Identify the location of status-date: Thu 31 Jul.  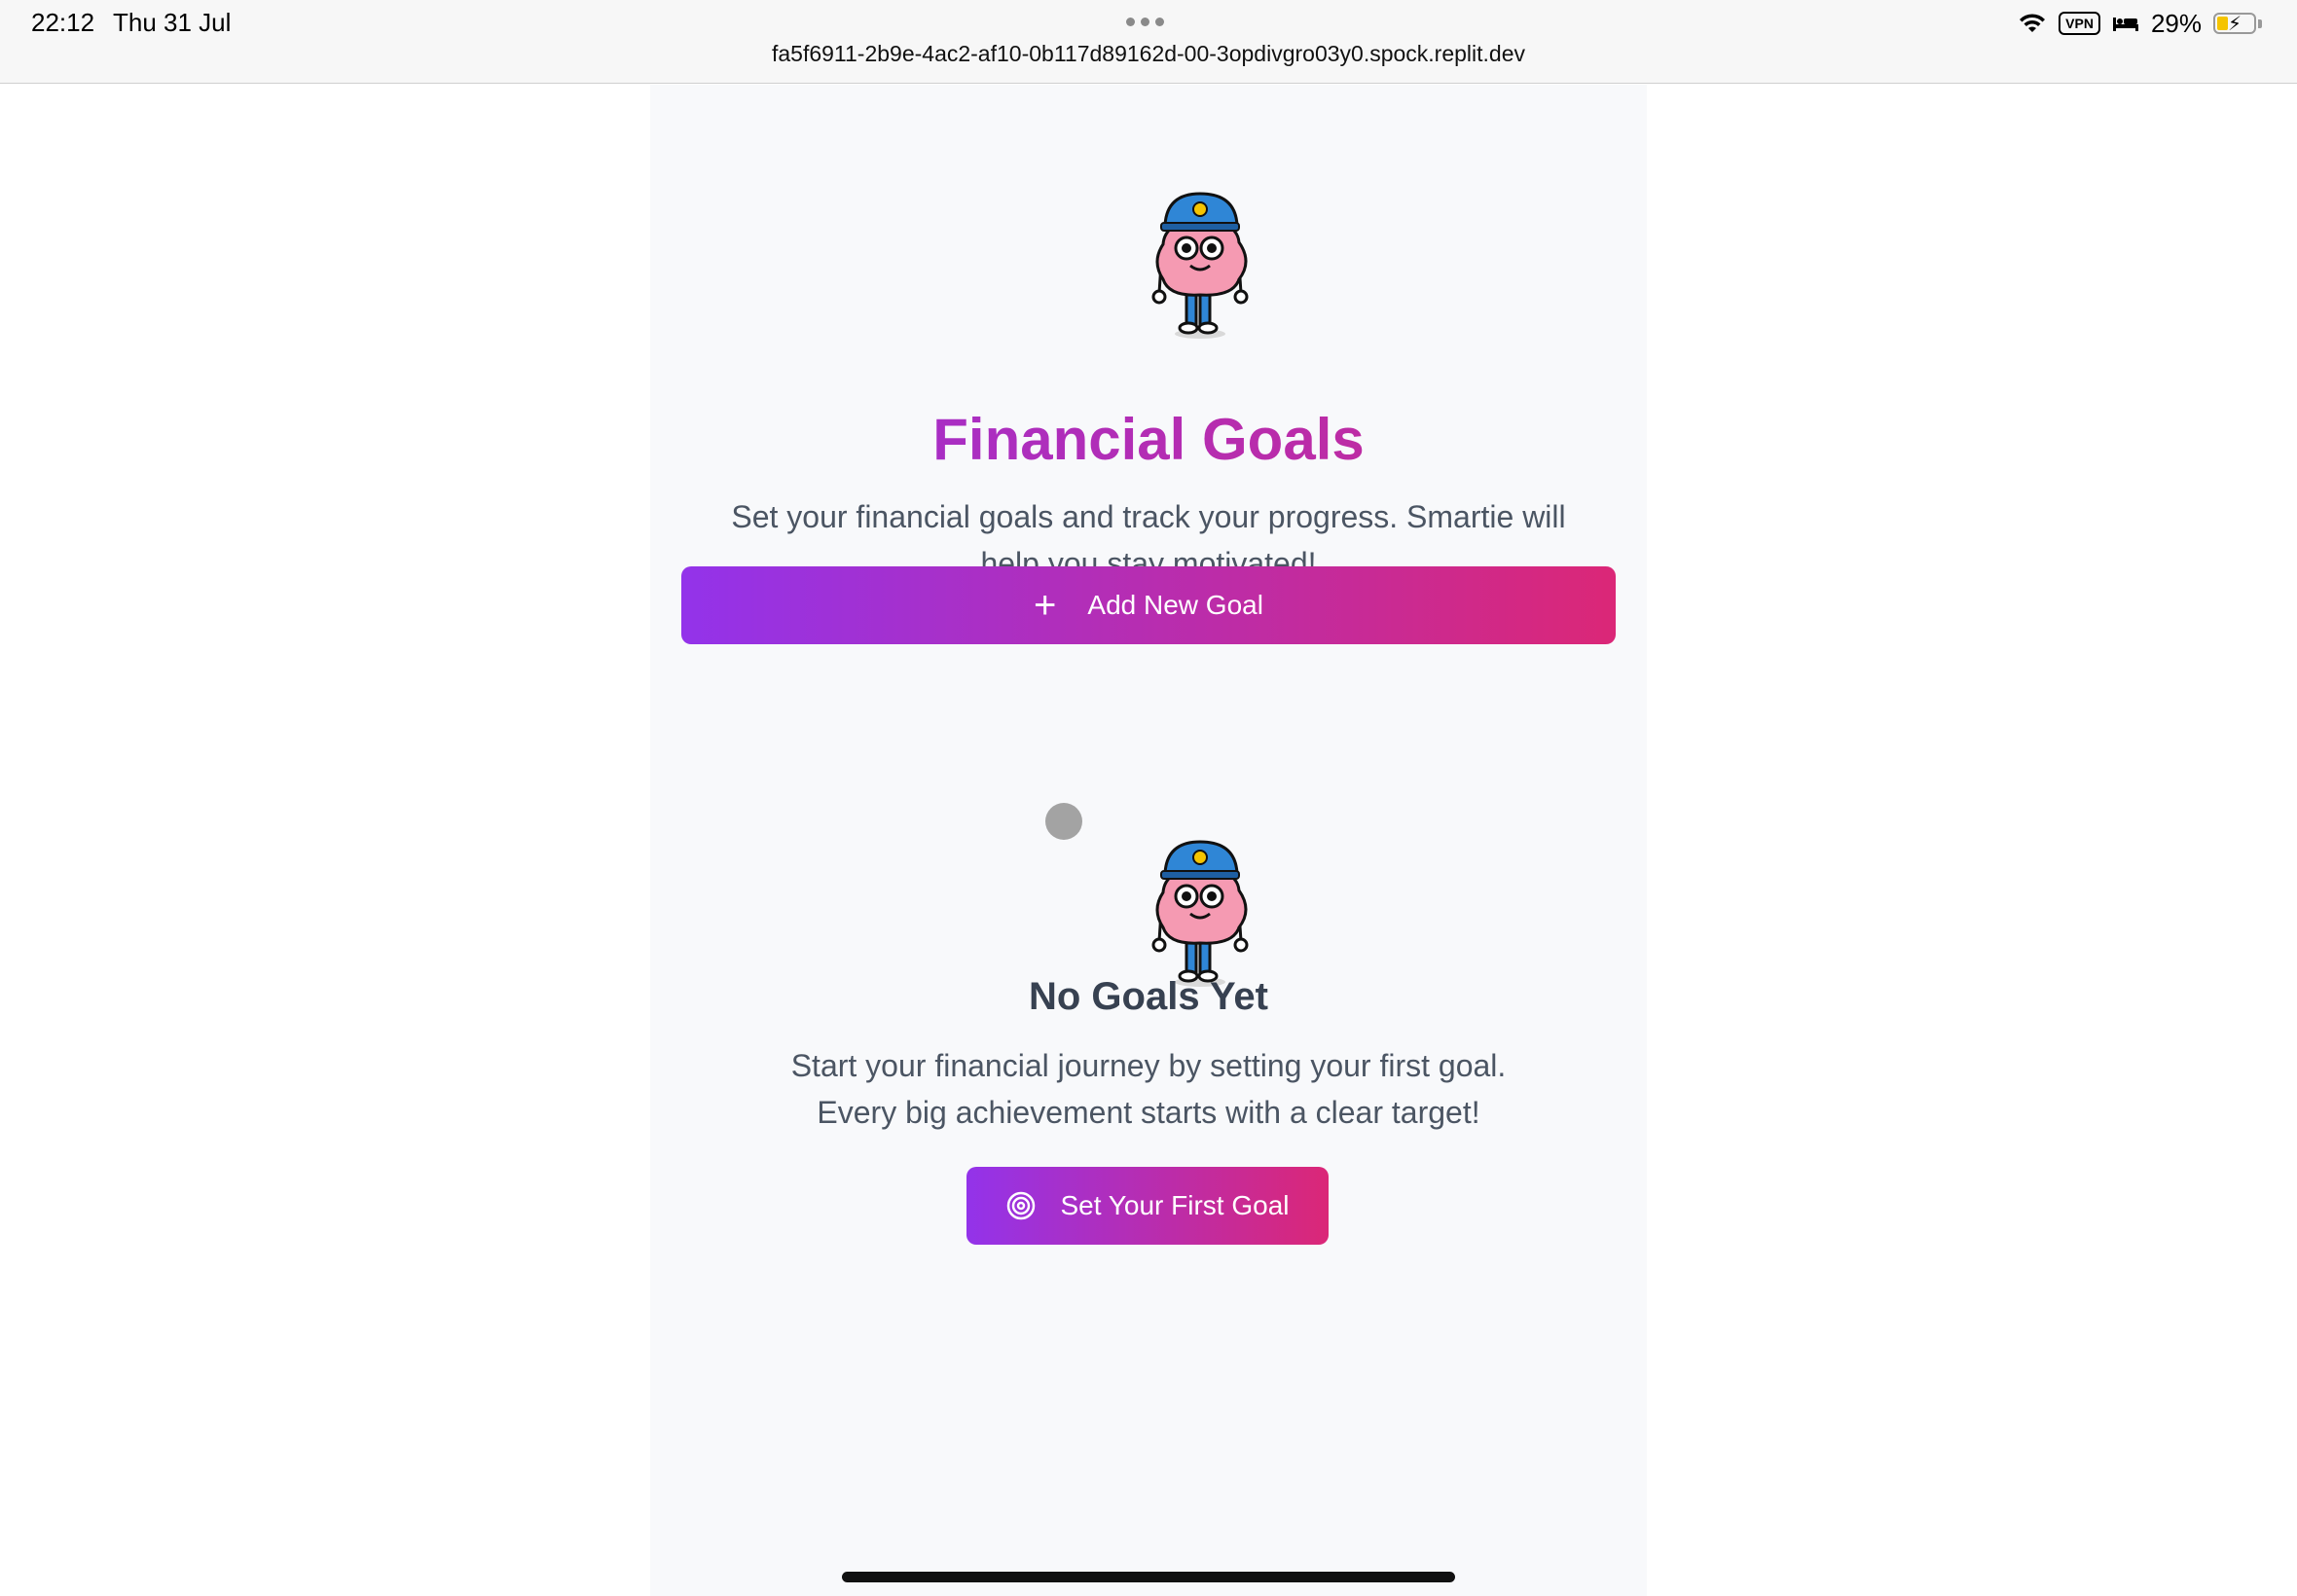
(172, 22).